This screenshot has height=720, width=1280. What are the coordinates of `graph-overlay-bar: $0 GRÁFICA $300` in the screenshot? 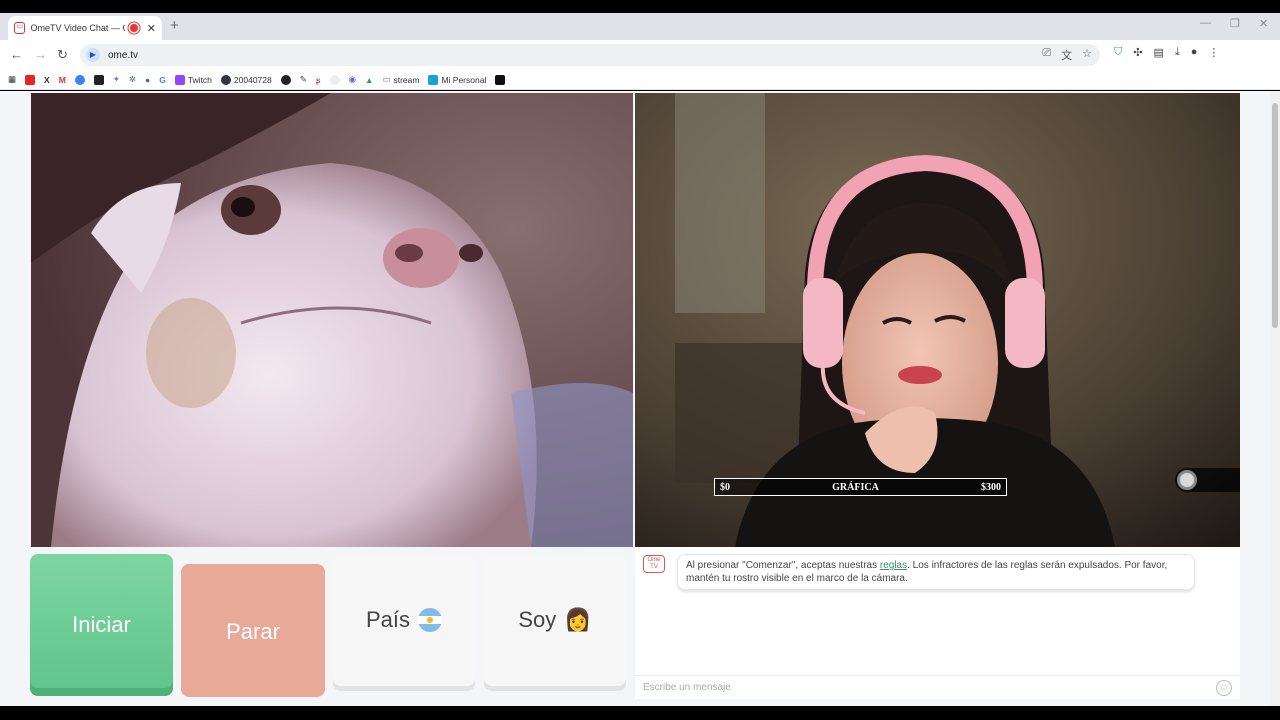 It's located at (860, 487).